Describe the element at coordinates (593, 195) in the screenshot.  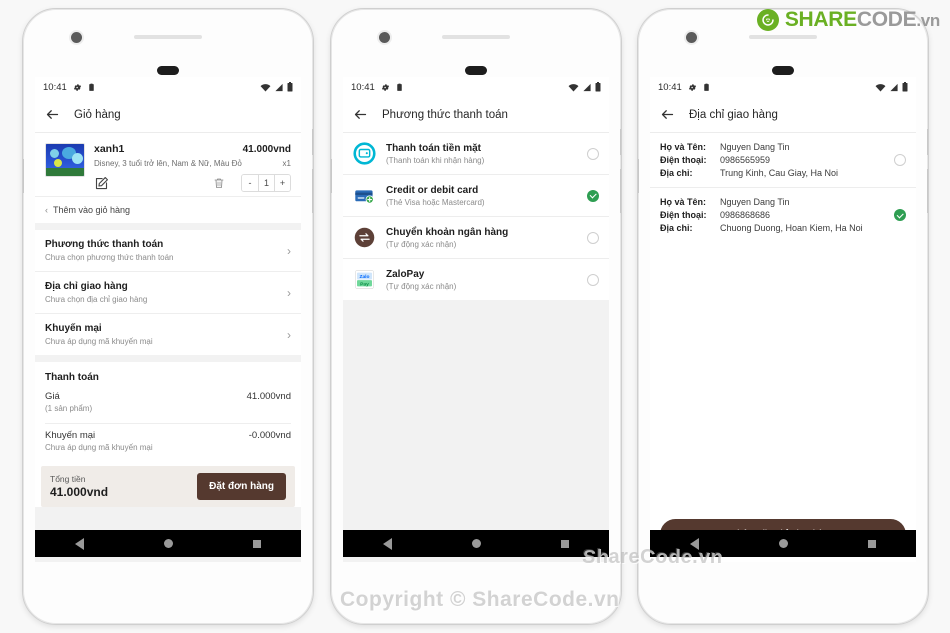
I see `payment-method-radio-selected` at that location.